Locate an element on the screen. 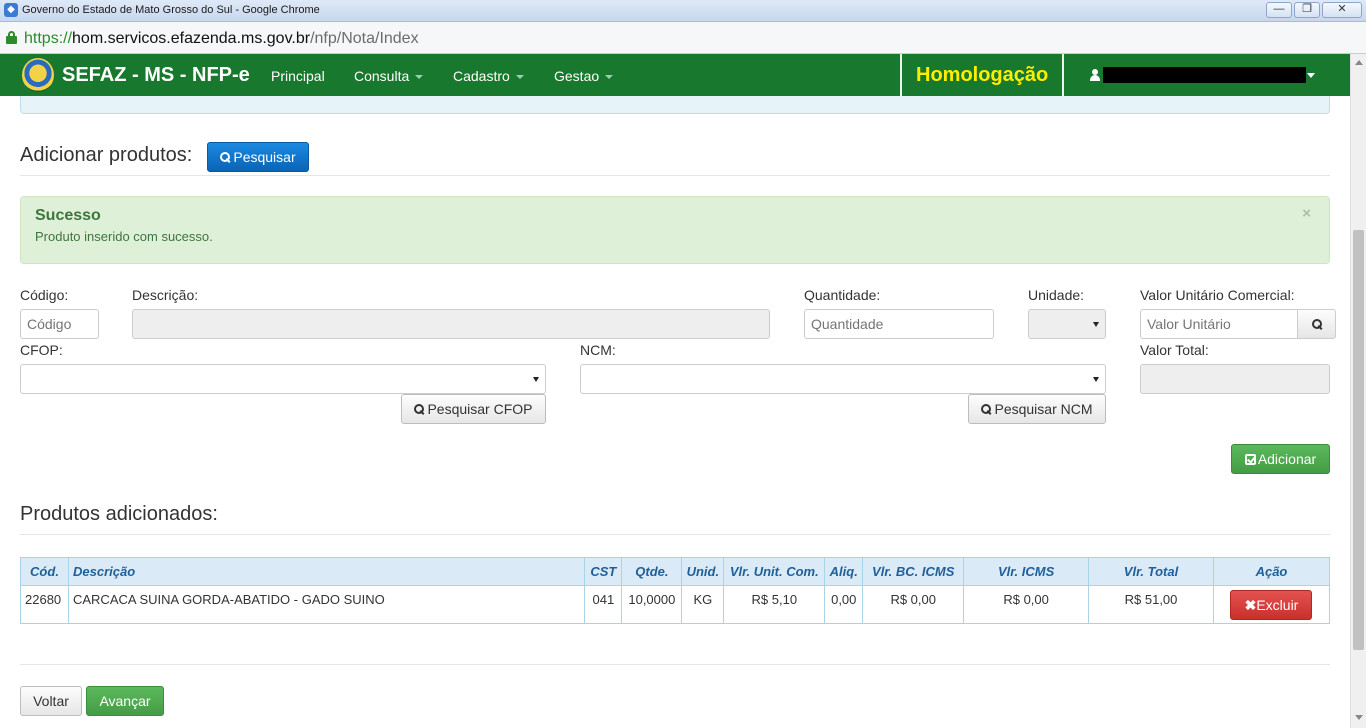 This screenshot has width=1366, height=728. cfop-label: CFOP: is located at coordinates (41, 350).